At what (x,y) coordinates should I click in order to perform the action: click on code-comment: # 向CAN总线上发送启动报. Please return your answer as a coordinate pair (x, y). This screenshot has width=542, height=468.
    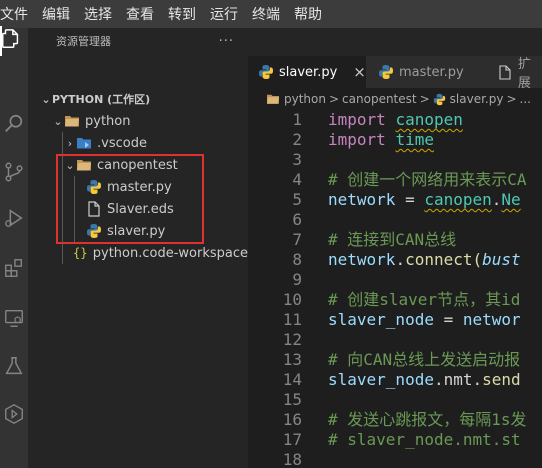
    Looking at the image, I should click on (424, 359).